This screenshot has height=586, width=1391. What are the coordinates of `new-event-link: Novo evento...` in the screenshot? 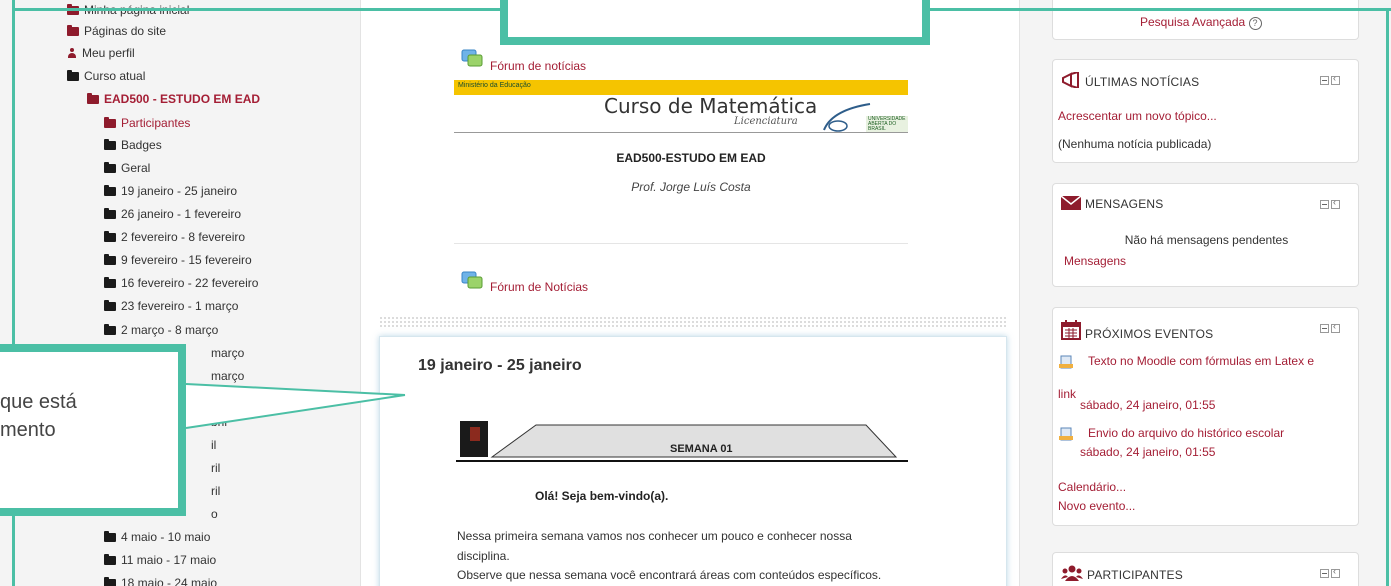 It's located at (1096, 506).